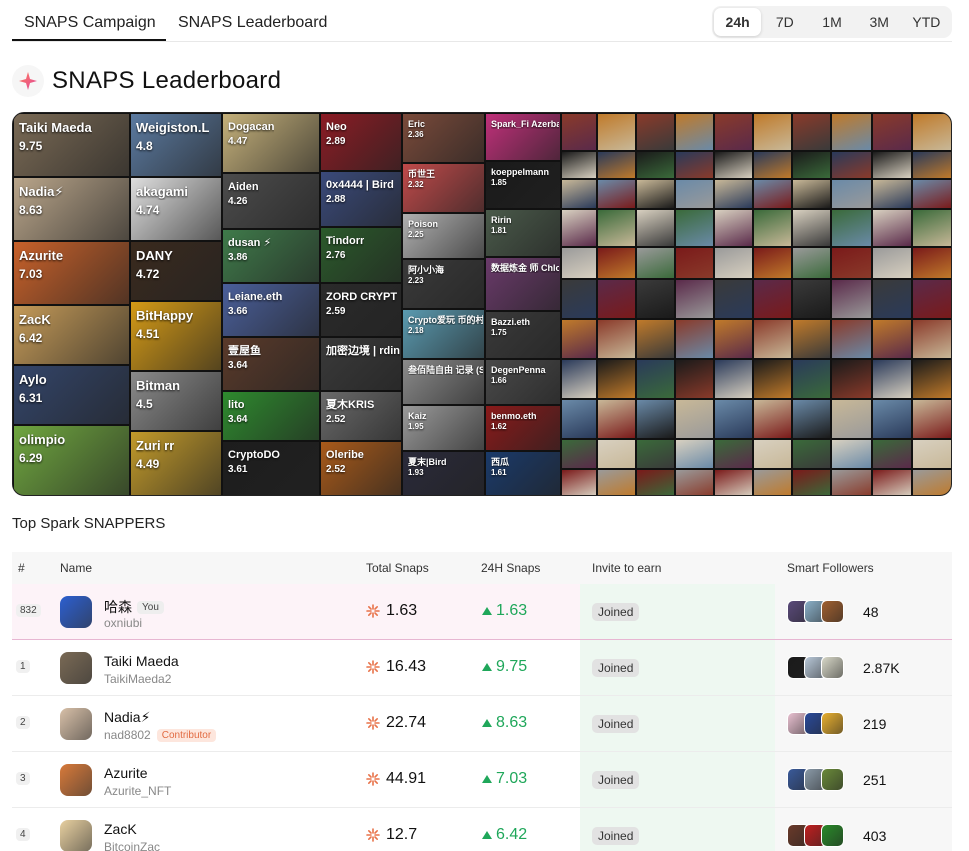 The height and width of the screenshot is (851, 969). I want to click on mosaic-tile: benmo.eth 1.62, so click(523, 428).